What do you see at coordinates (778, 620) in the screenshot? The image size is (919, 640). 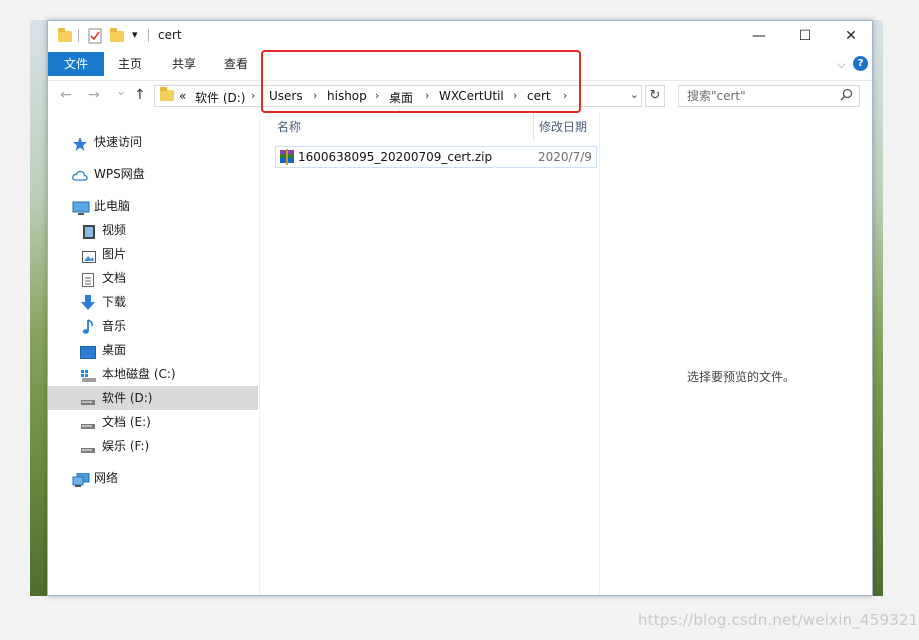 I see `watermark-text: https://blog.csdn.net/weixin_45932157` at bounding box center [778, 620].